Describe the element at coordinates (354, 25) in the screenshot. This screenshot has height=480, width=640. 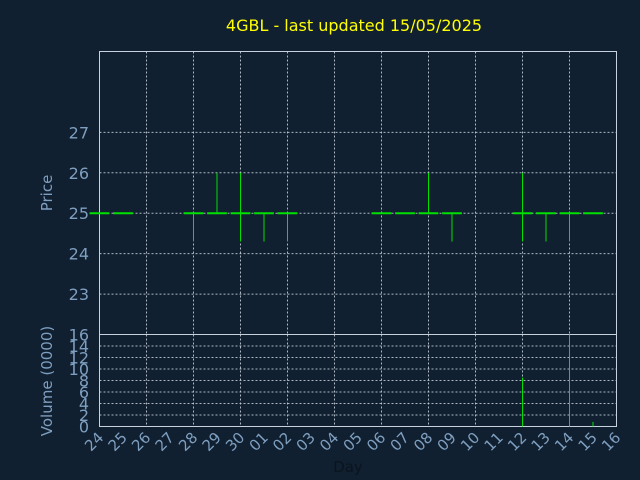
I see `chart-title: 4GBL - last updated 15/05/2025` at that location.